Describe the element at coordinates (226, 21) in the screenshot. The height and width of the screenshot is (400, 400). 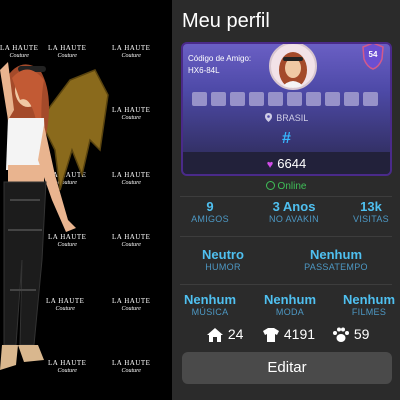
I see `page-title: Meu perfil` at that location.